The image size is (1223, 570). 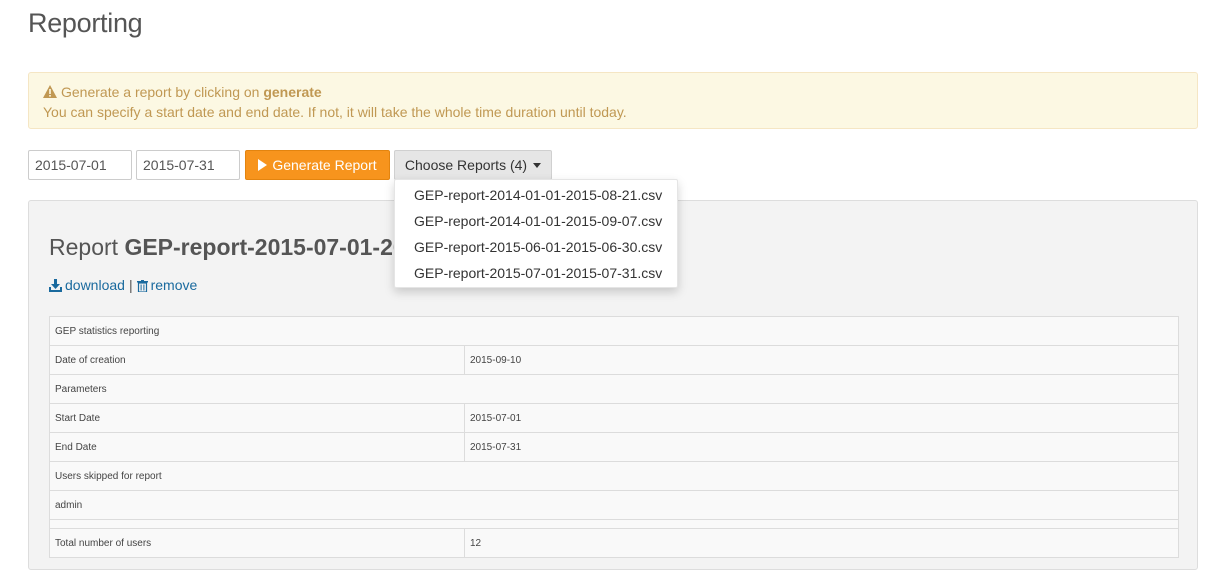 I want to click on table-cell-value: 2015-09-10, so click(x=821, y=360).